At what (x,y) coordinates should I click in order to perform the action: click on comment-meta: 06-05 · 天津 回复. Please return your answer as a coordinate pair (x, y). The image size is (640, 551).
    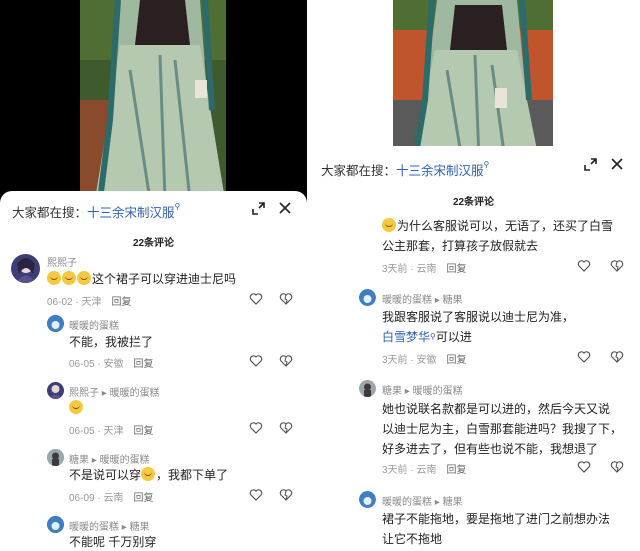
    Looking at the image, I should click on (111, 431).